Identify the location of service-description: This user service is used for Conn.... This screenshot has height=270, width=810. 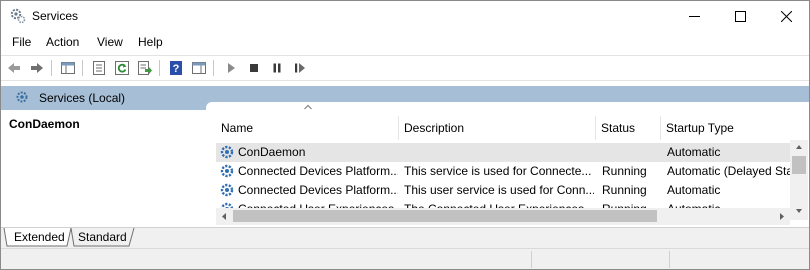
(499, 190).